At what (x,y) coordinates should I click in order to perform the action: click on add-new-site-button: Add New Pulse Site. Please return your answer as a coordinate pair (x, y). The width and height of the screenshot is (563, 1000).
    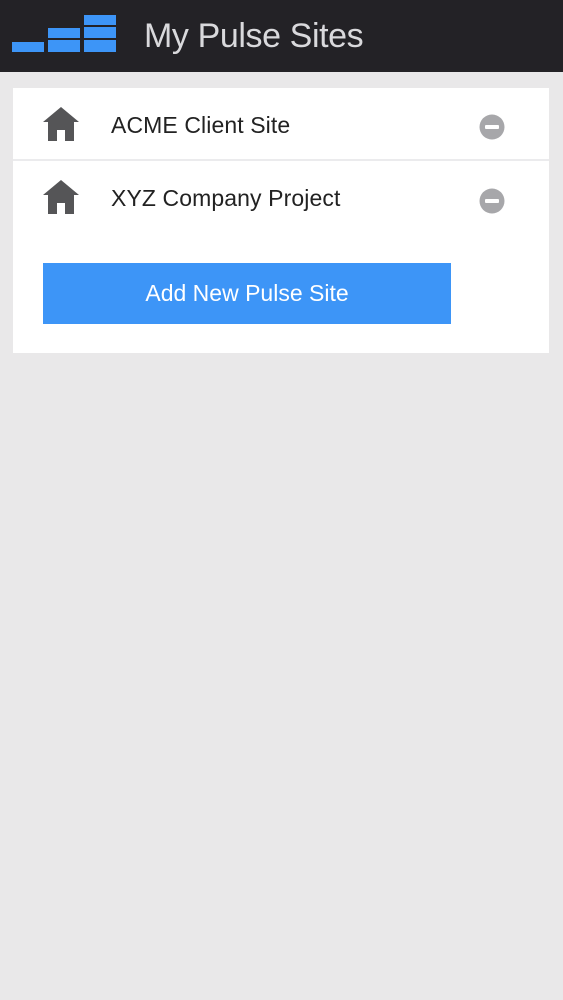
    Looking at the image, I should click on (247, 293).